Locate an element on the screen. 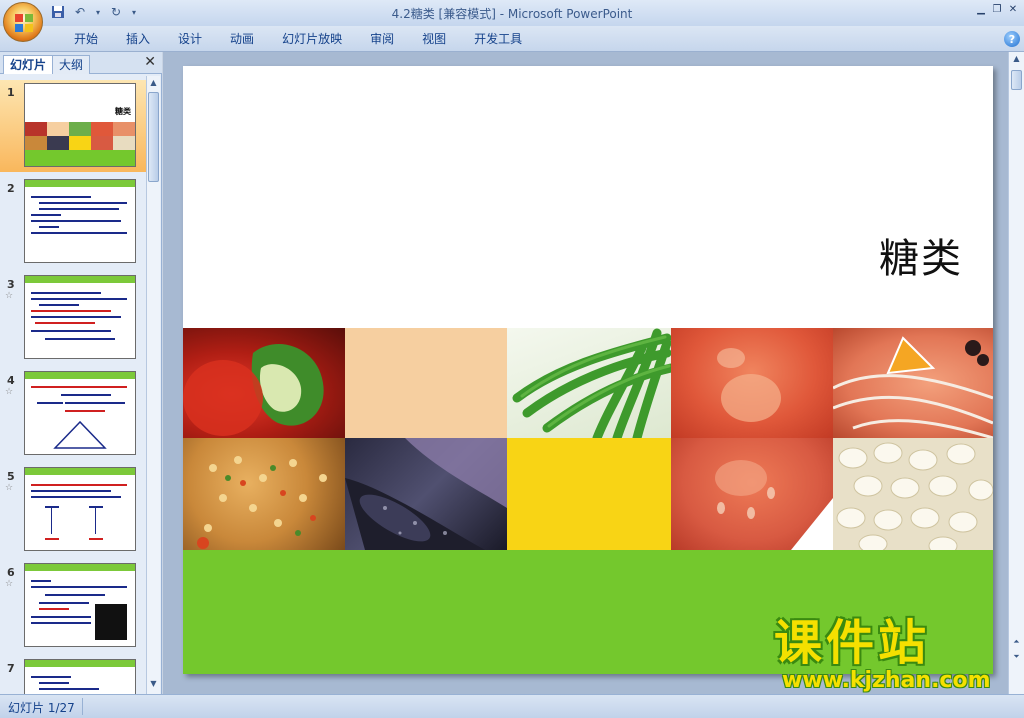 Image resolution: width=1024 pixels, height=718 pixels. next-slide-icon: ⏷ is located at coordinates (1016, 658).